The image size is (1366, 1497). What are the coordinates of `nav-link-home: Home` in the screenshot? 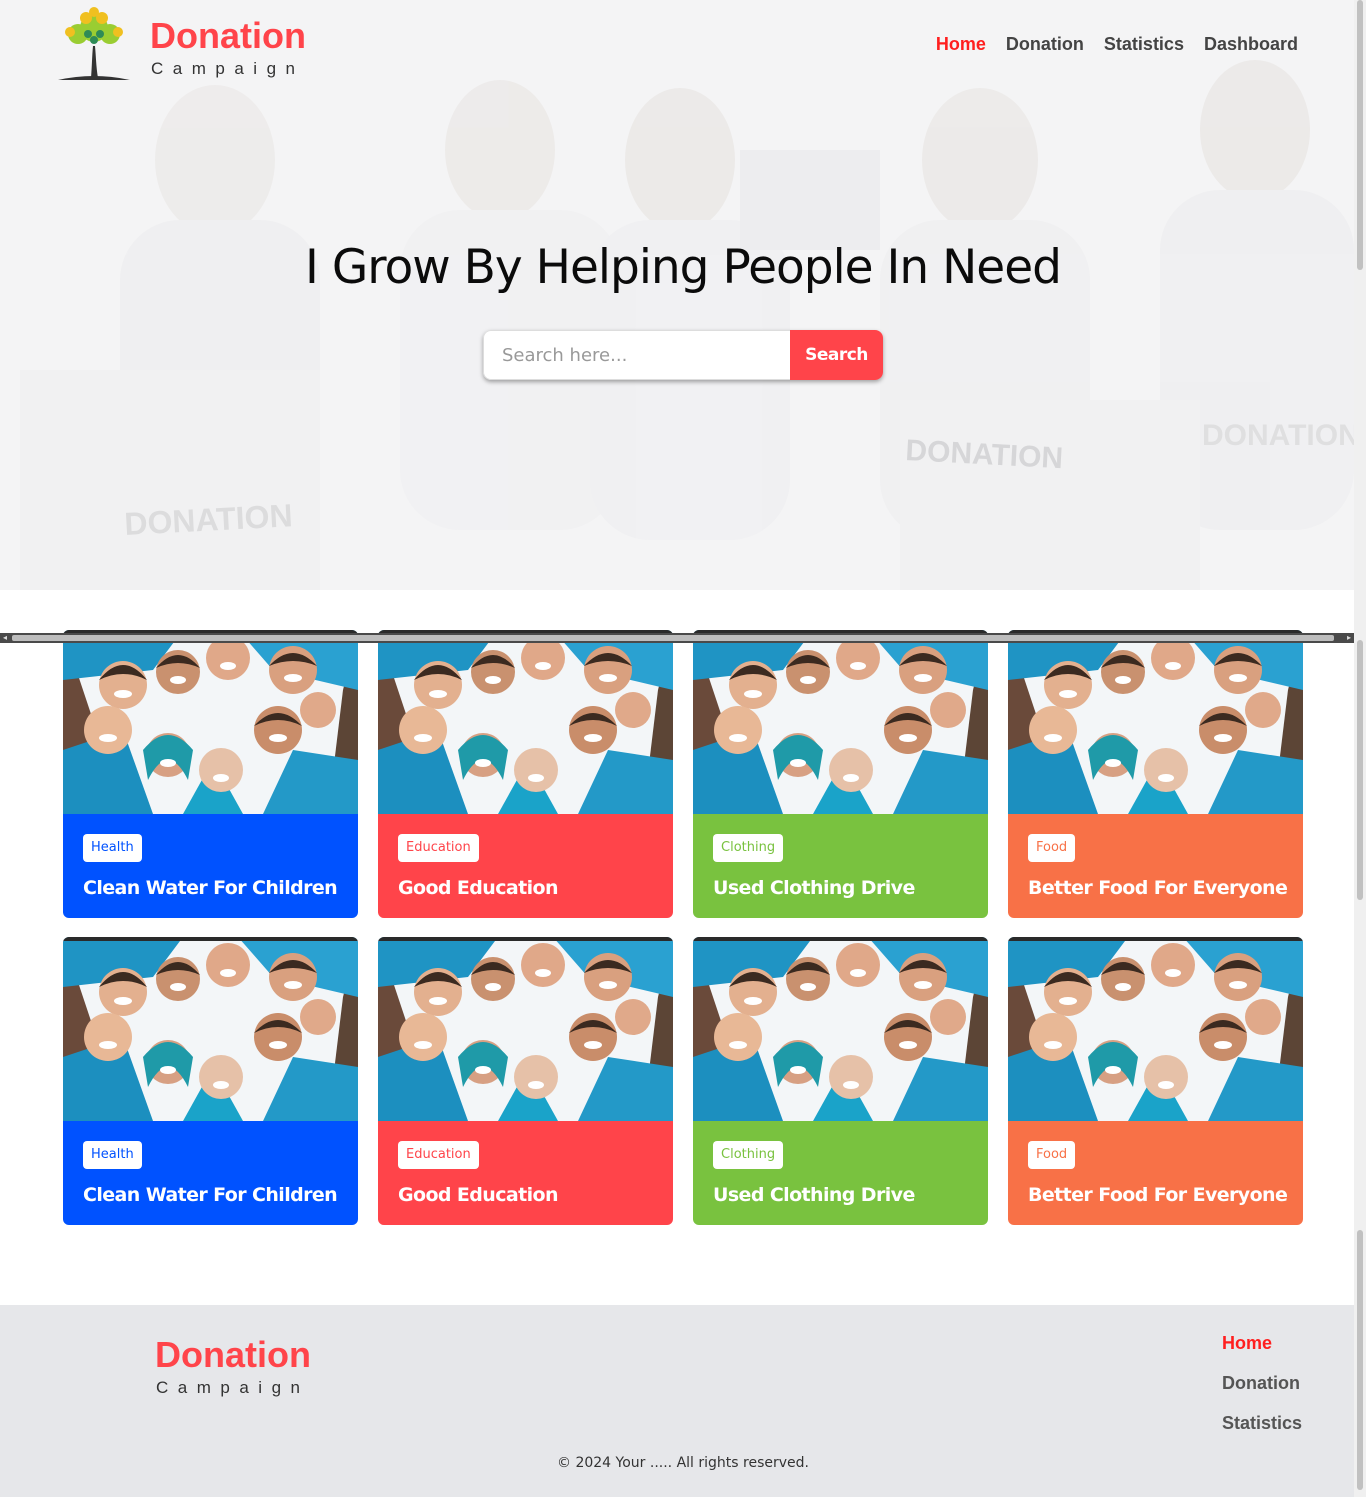 It's located at (961, 44).